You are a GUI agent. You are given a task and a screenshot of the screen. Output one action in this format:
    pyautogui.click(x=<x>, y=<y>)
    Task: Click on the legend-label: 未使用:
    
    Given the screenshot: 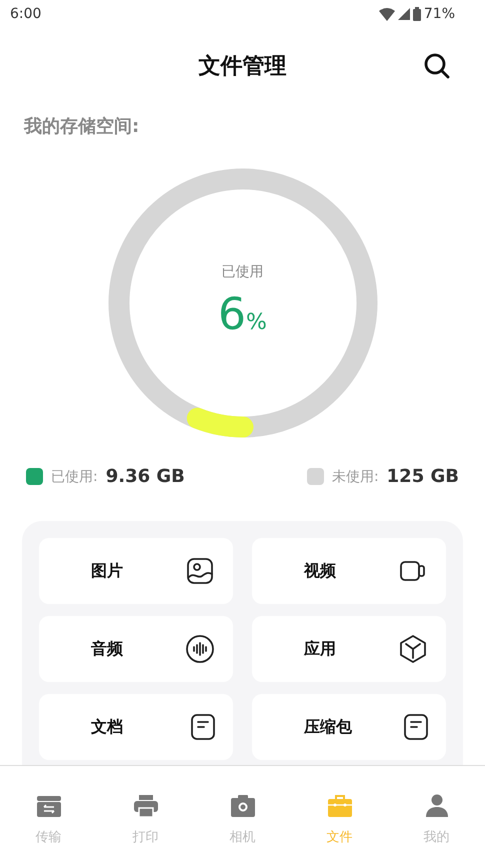 What is the action you would take?
    pyautogui.click(x=355, y=477)
    